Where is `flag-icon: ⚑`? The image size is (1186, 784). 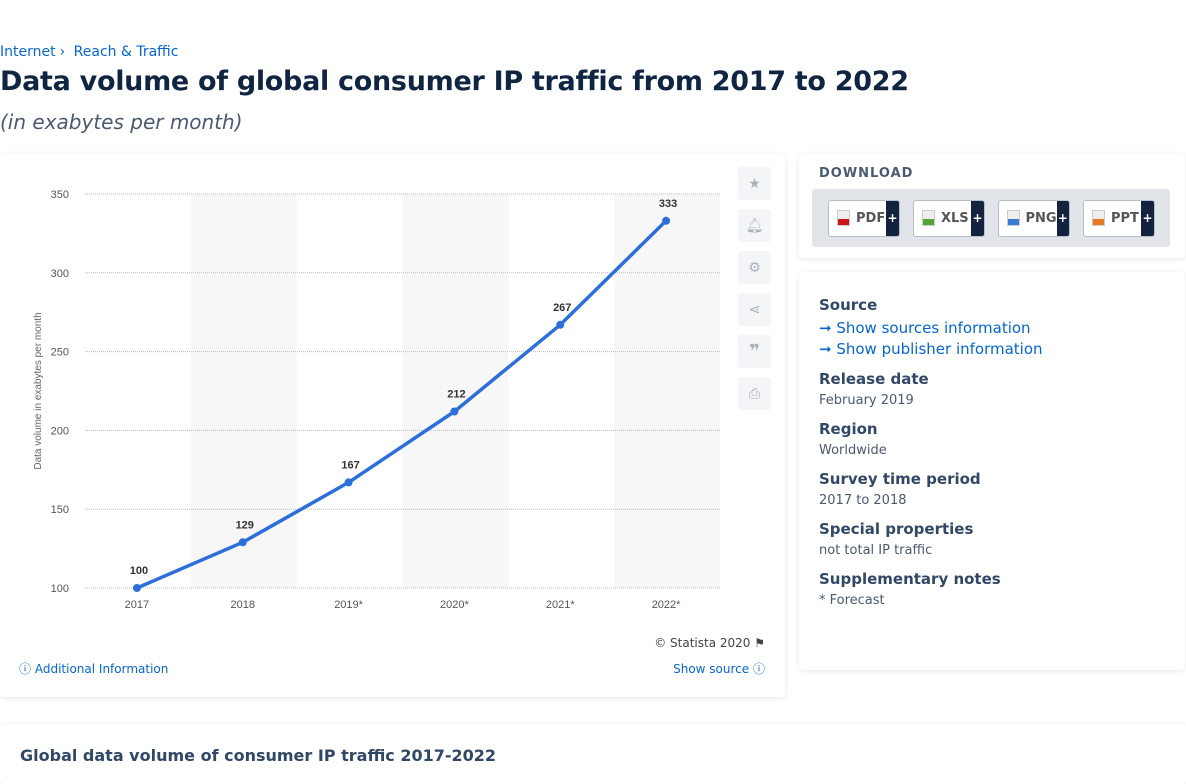 flag-icon: ⚑ is located at coordinates (759, 643).